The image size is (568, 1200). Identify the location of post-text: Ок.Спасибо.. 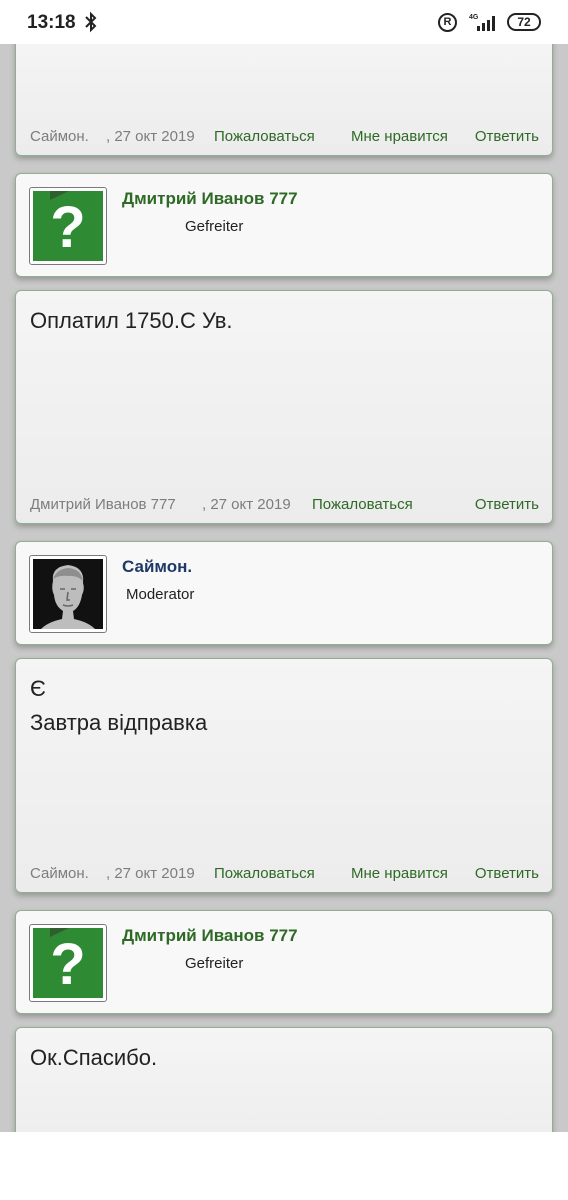
(94, 1057).